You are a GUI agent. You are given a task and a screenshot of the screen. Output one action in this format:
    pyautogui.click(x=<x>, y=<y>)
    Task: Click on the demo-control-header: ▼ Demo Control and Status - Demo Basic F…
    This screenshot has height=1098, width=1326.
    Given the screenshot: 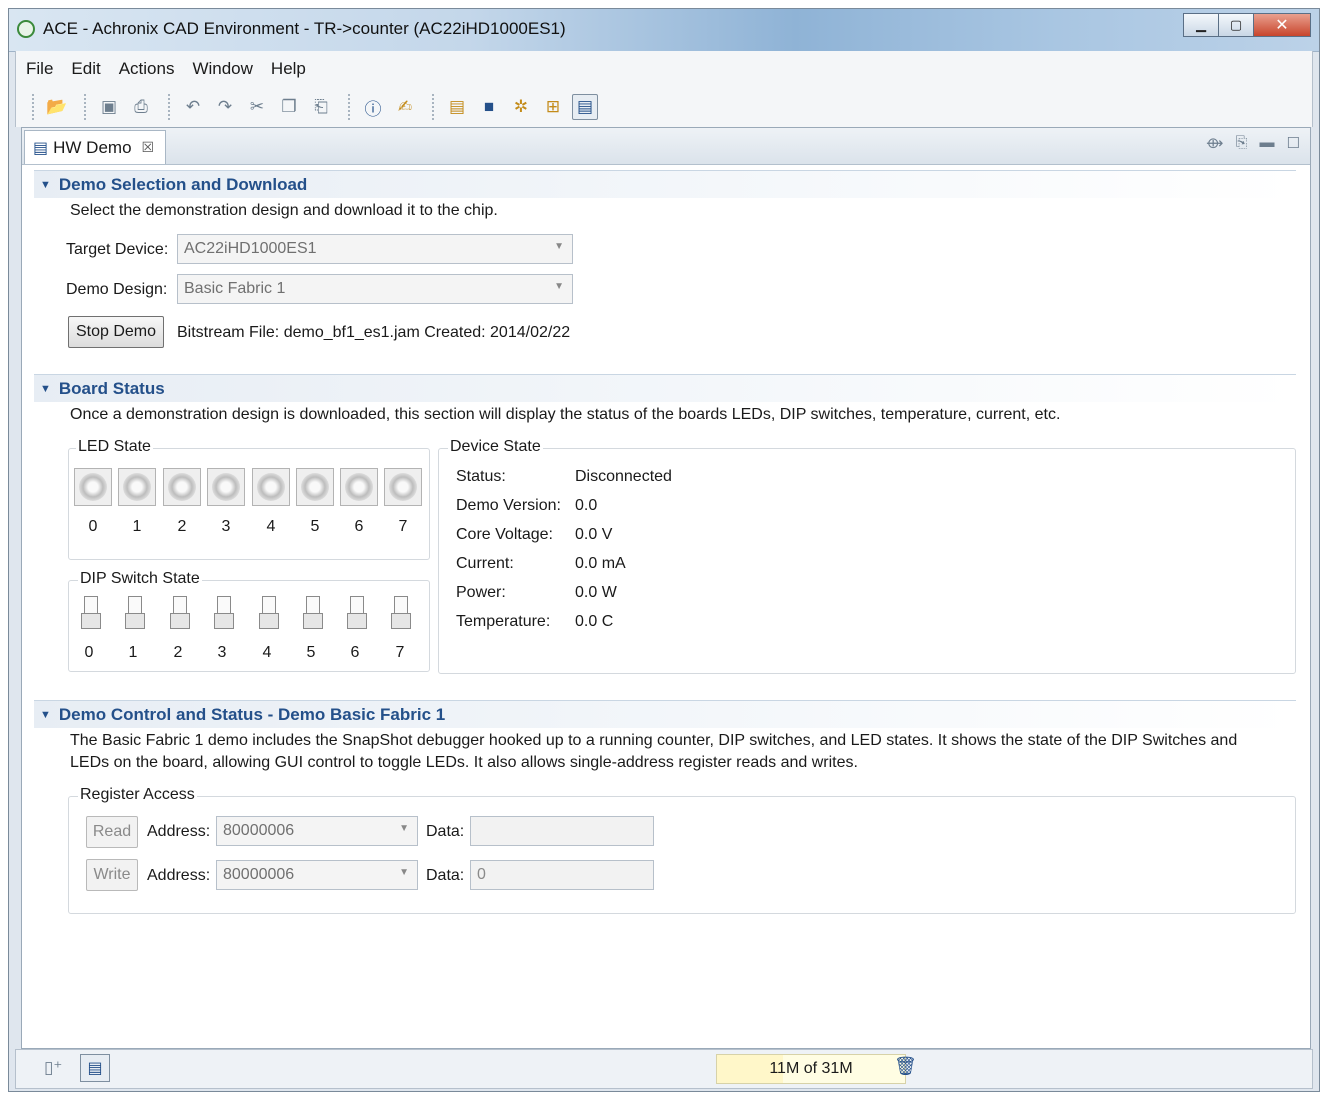 What is the action you would take?
    pyautogui.click(x=665, y=714)
    